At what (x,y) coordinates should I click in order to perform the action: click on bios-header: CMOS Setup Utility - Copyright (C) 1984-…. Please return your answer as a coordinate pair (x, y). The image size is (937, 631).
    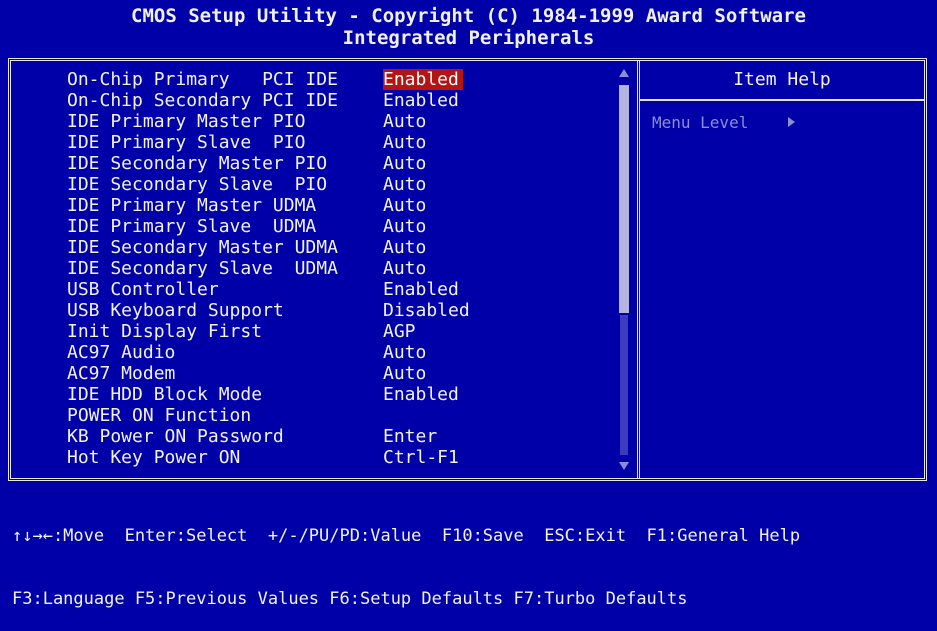
    Looking at the image, I should click on (468, 28).